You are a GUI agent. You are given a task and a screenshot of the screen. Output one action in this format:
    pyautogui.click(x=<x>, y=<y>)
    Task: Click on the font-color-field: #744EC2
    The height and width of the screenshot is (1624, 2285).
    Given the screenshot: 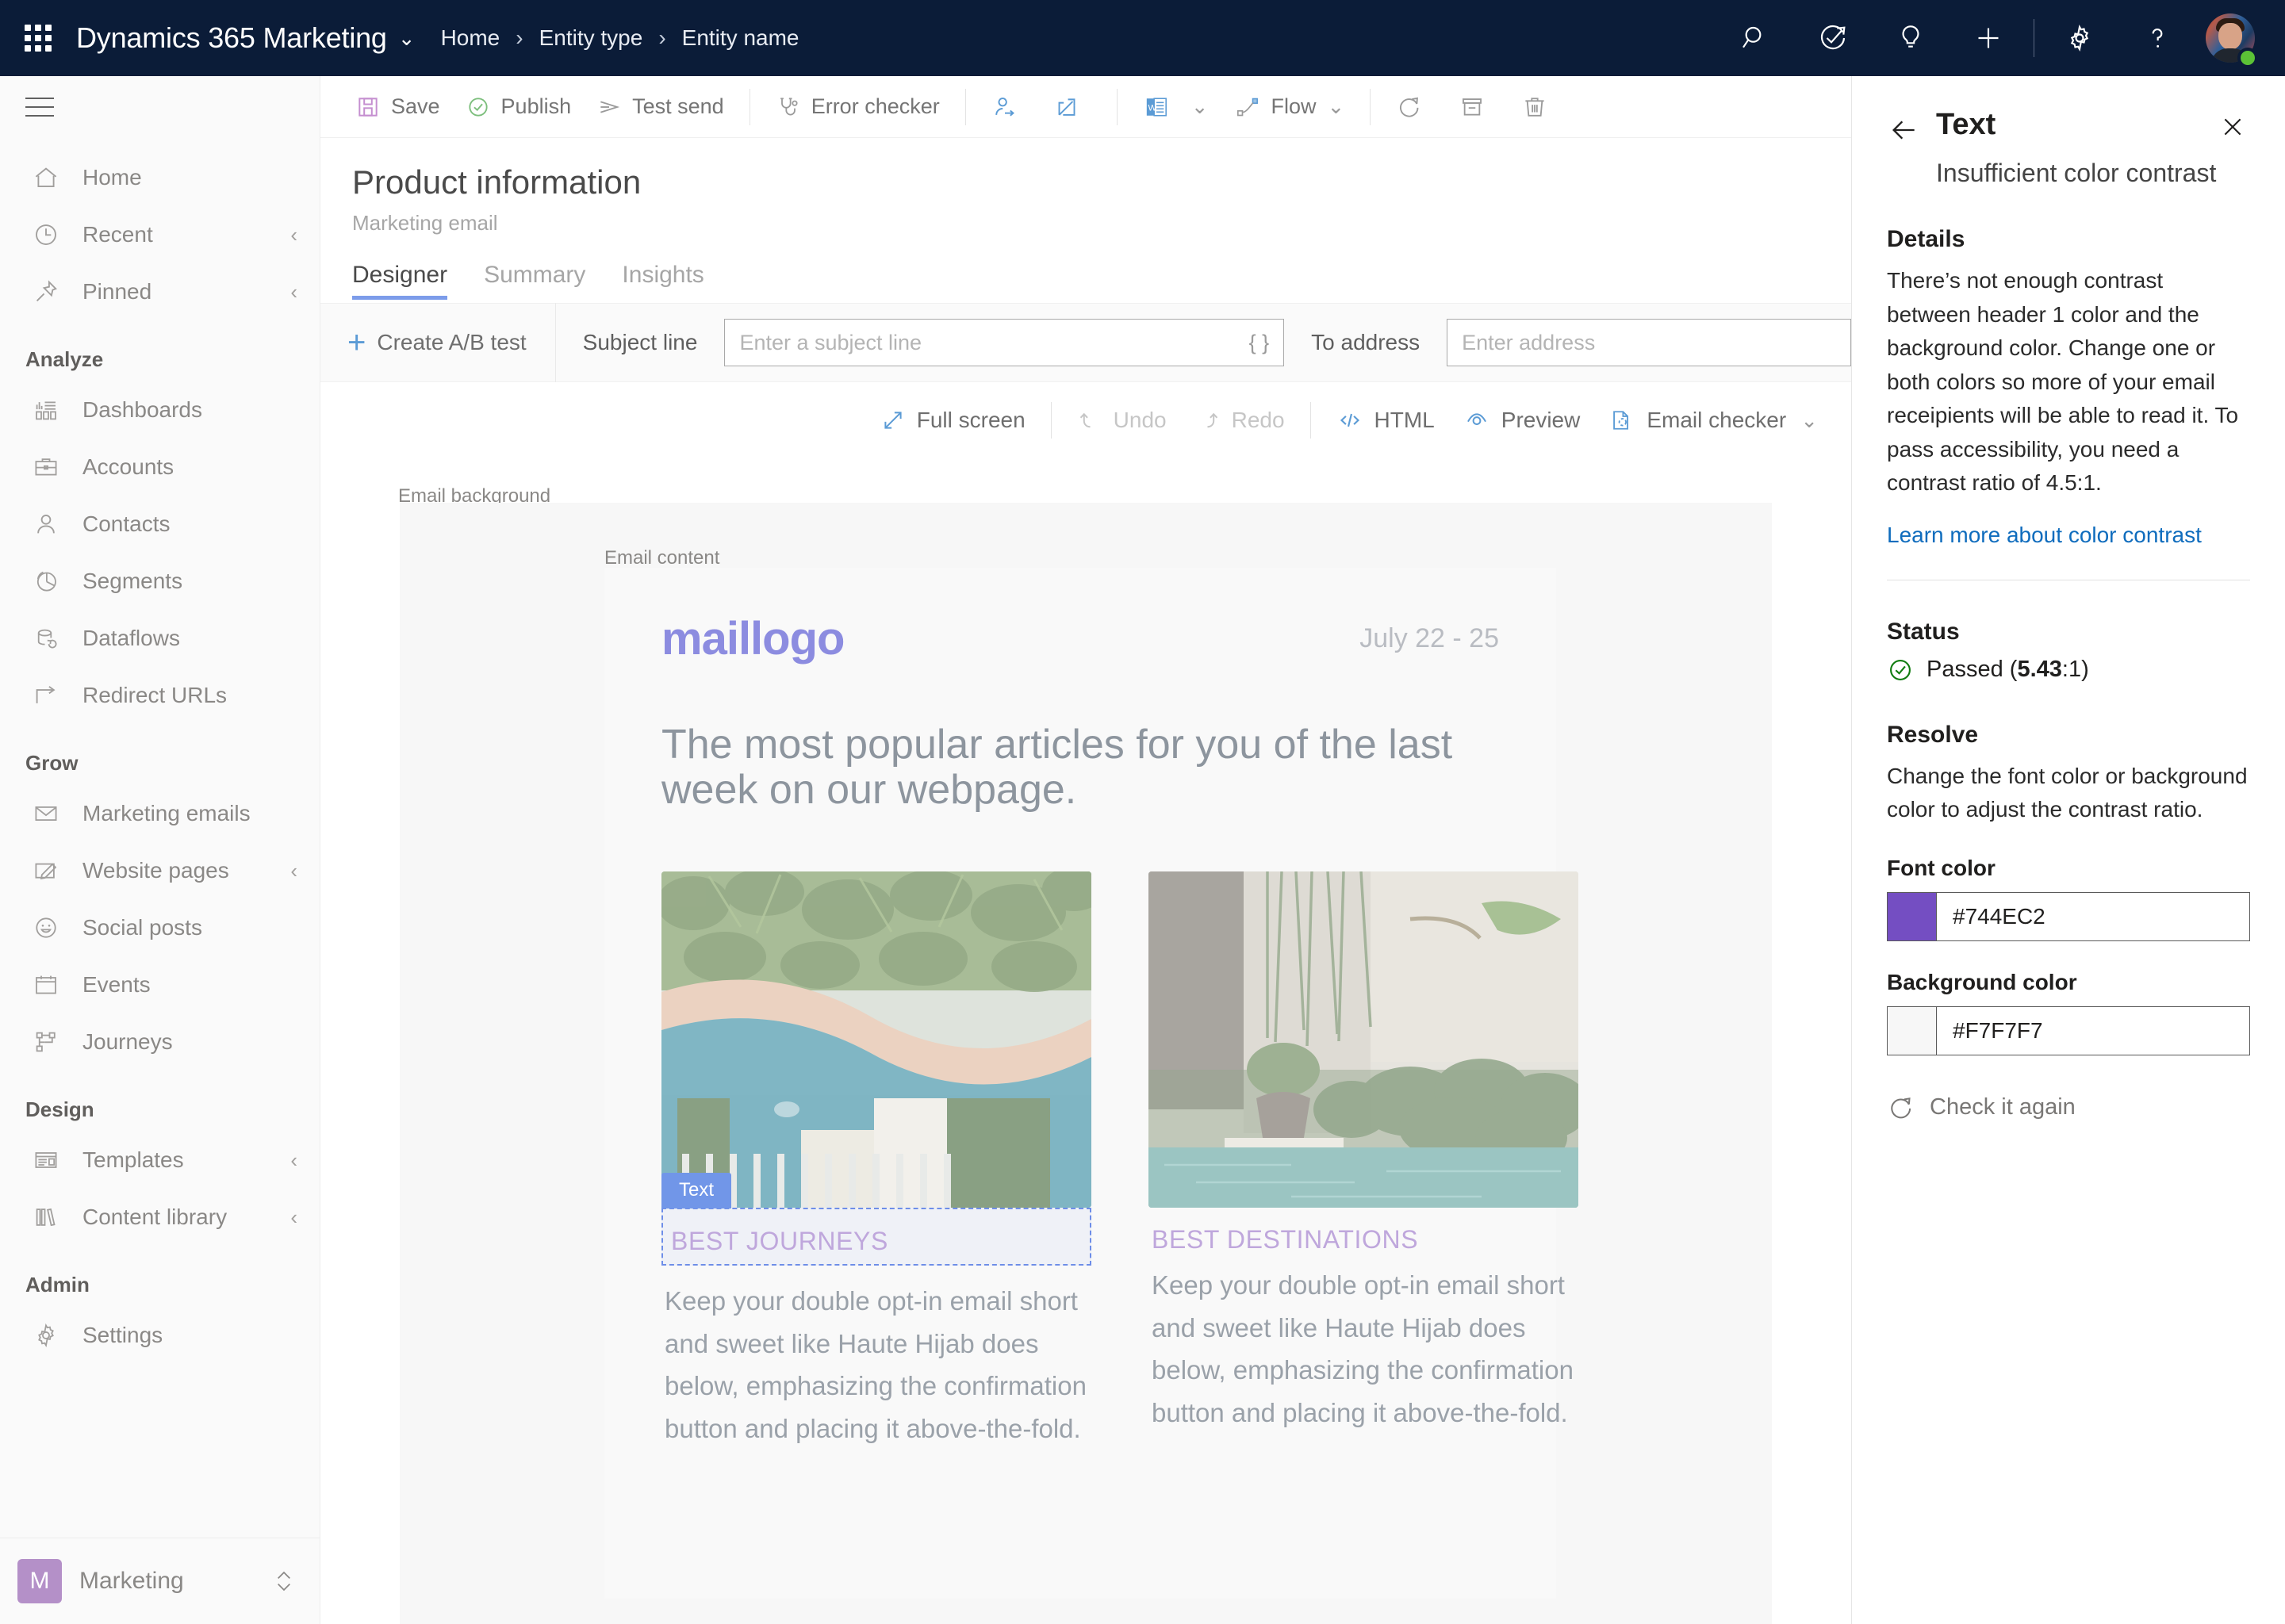 What is the action you would take?
    pyautogui.click(x=2068, y=916)
    